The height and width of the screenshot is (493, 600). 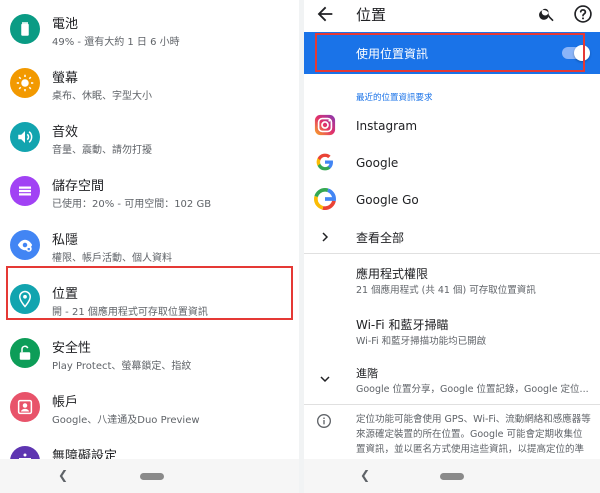 What do you see at coordinates (25, 29) in the screenshot?
I see `battery-icon` at bounding box center [25, 29].